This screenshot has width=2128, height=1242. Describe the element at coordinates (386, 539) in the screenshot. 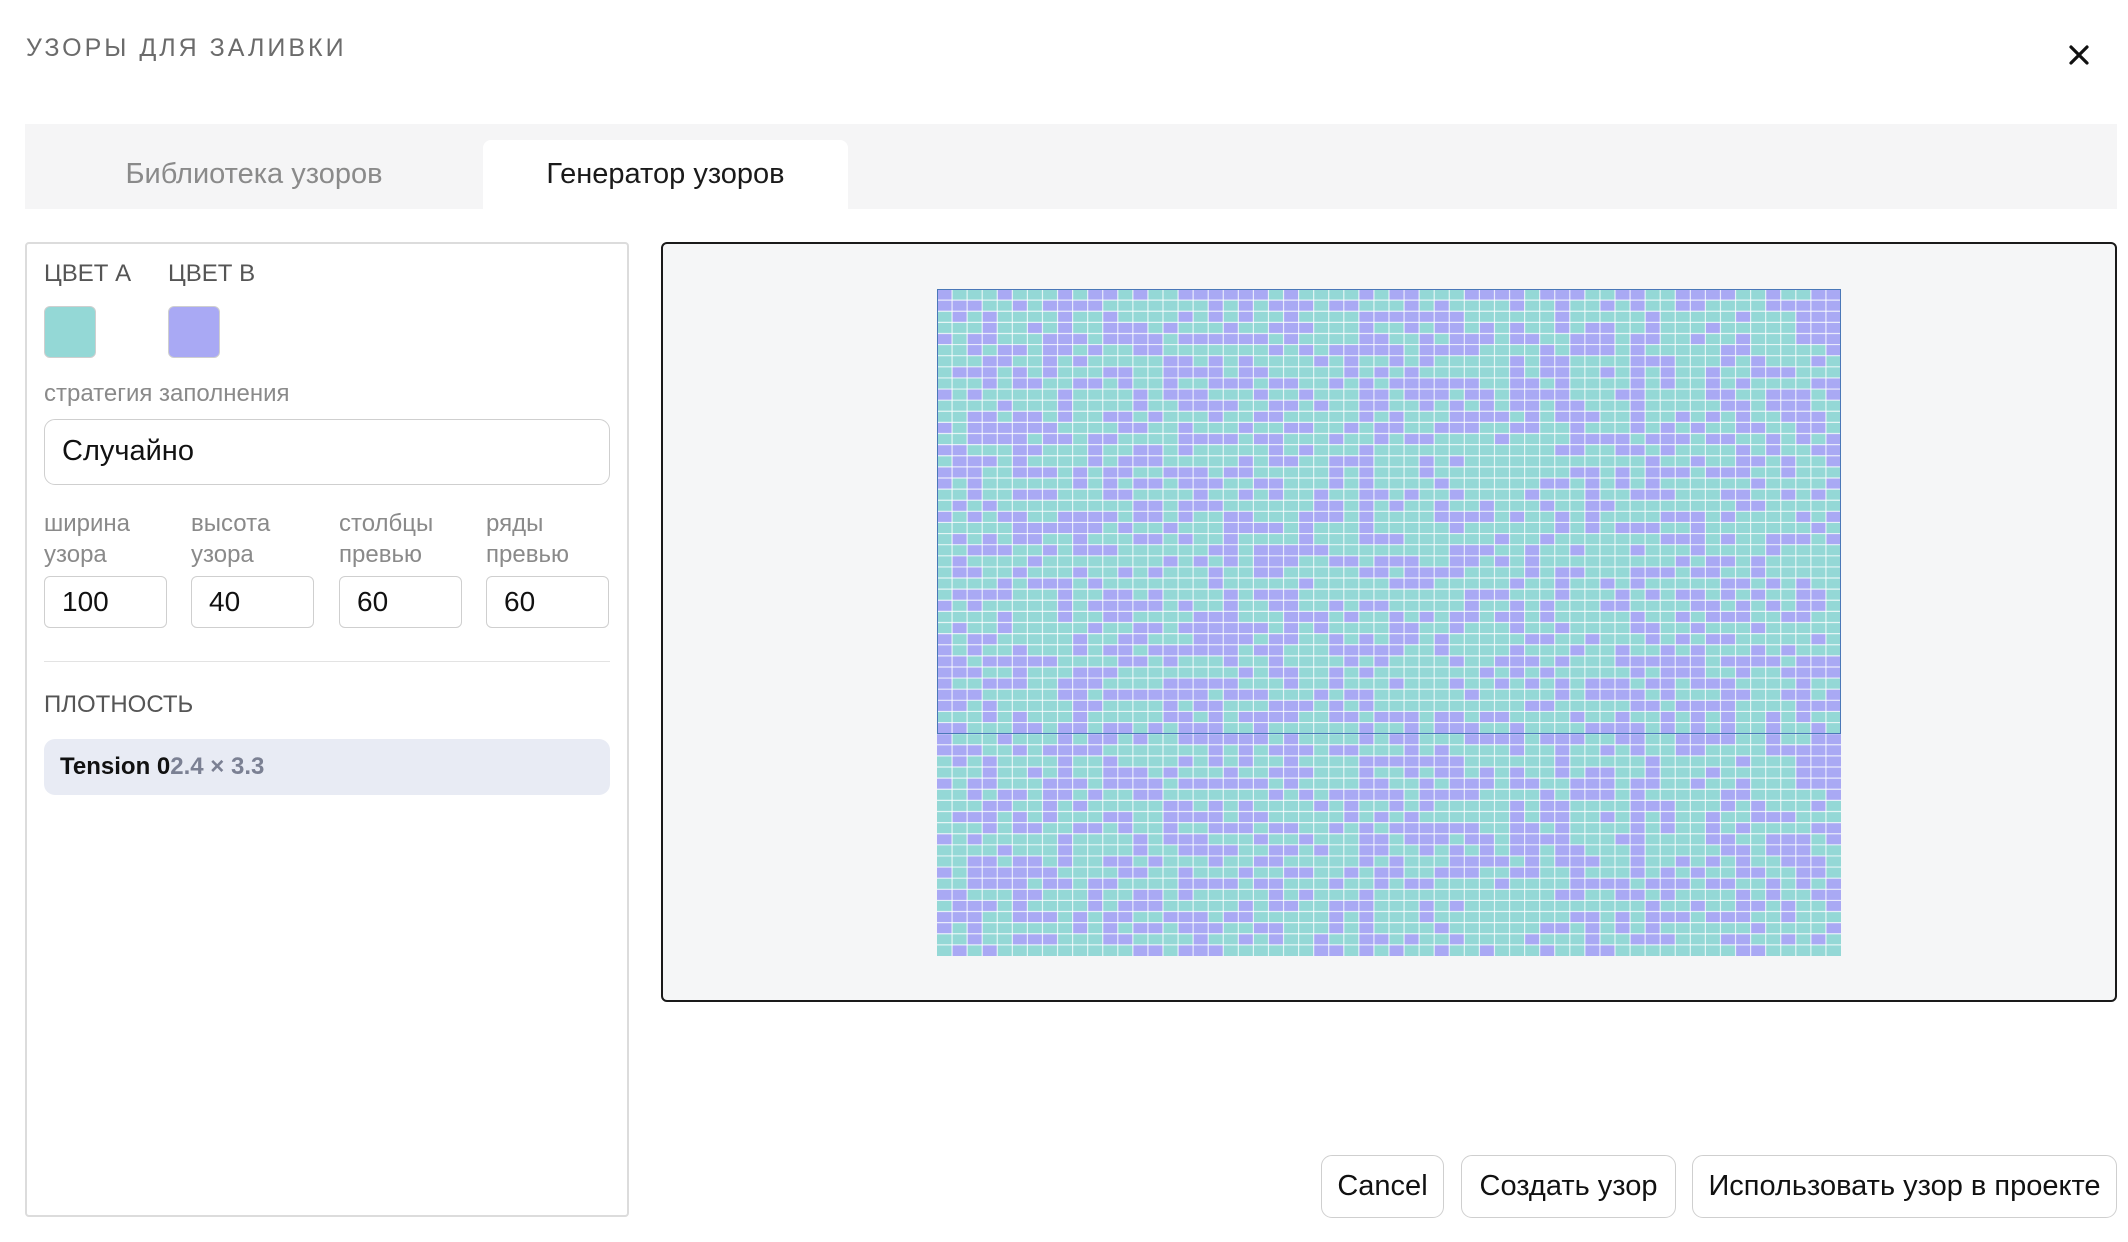

I see `preview-columns-label: столбцы превью` at that location.